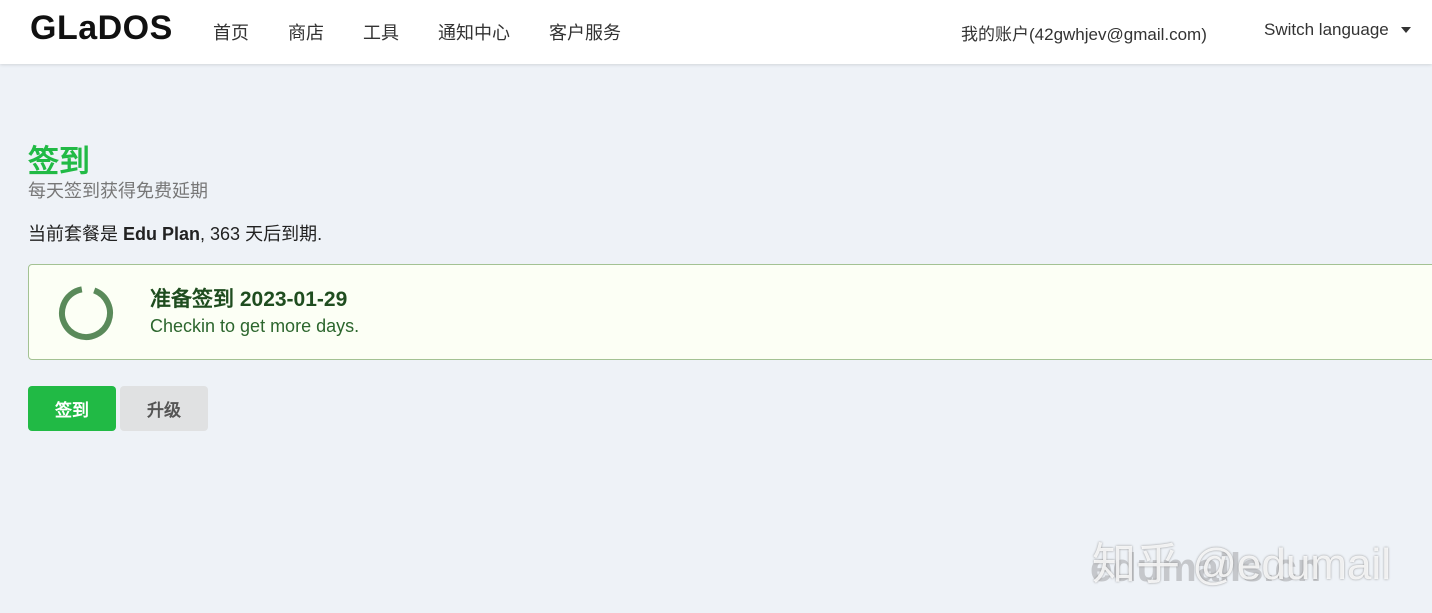  I want to click on account-menu: 我的账户(42gwhjev@gmail.com), so click(1084, 32).